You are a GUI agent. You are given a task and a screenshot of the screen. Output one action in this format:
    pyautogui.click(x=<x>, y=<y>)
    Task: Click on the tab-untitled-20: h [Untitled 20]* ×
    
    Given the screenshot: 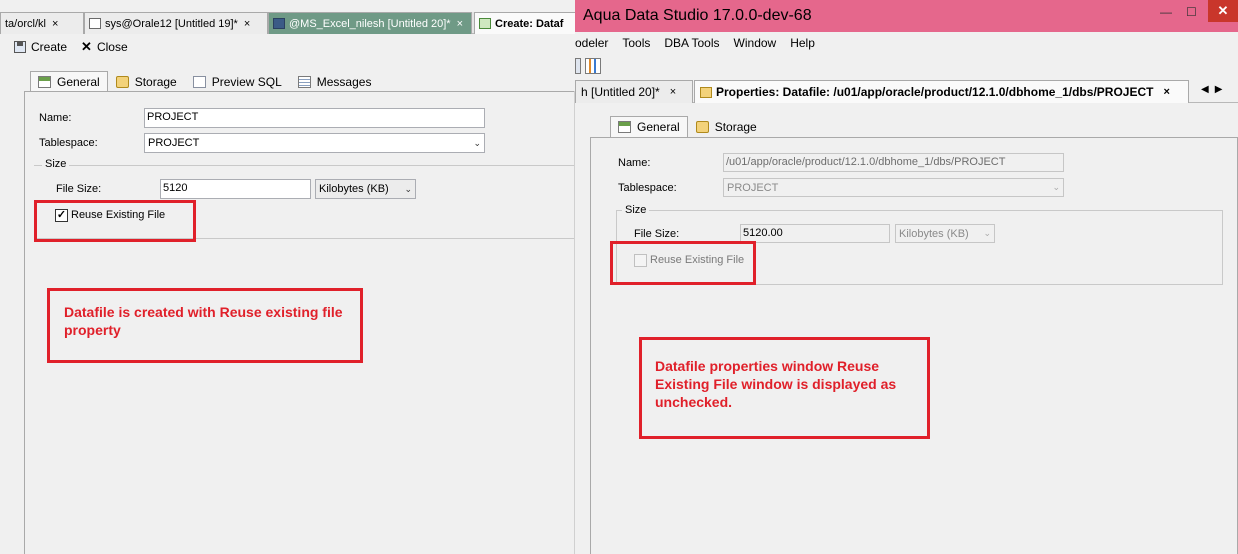 What is the action you would take?
    pyautogui.click(x=634, y=91)
    